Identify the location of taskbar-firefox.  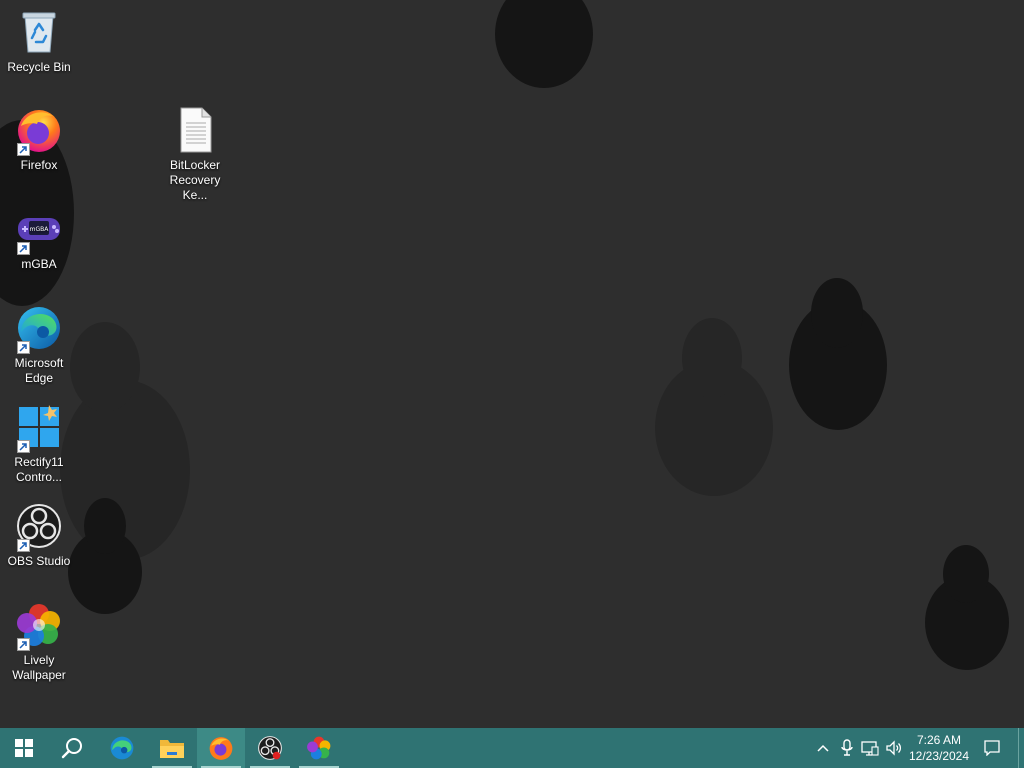
(221, 748).